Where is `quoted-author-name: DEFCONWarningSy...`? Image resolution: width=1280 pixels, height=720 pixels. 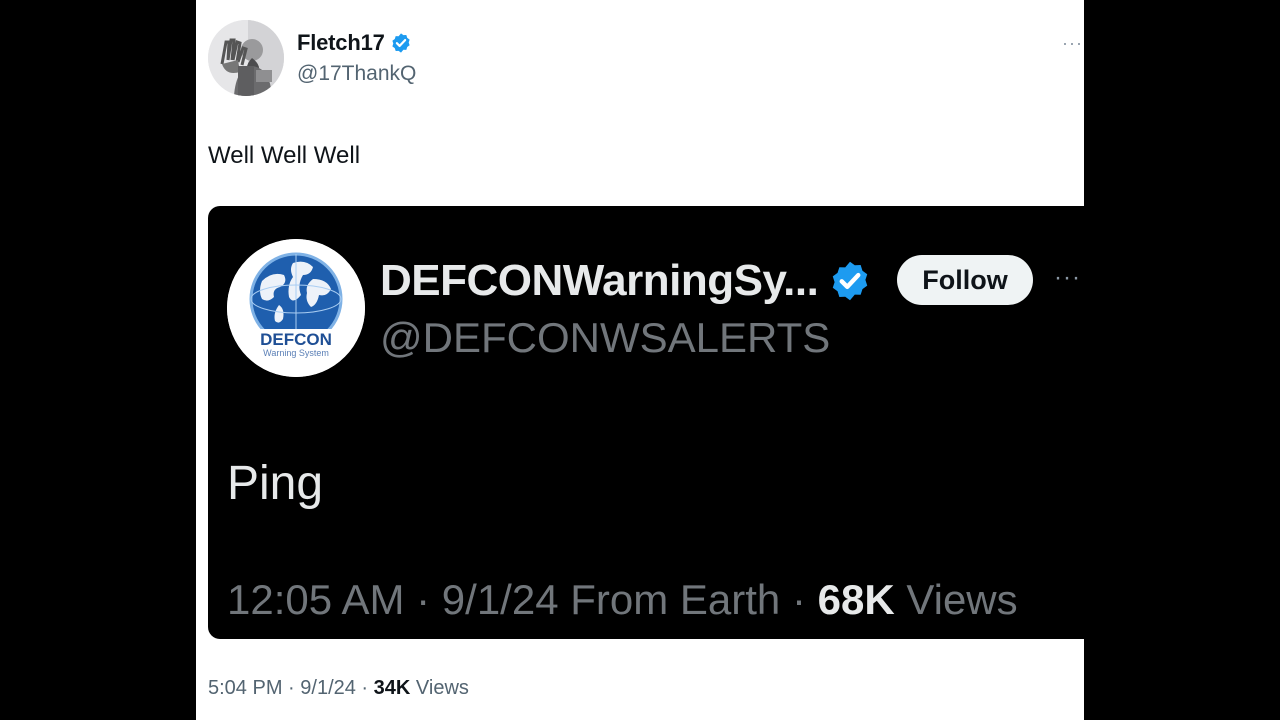 quoted-author-name: DEFCONWarningSy... is located at coordinates (599, 281).